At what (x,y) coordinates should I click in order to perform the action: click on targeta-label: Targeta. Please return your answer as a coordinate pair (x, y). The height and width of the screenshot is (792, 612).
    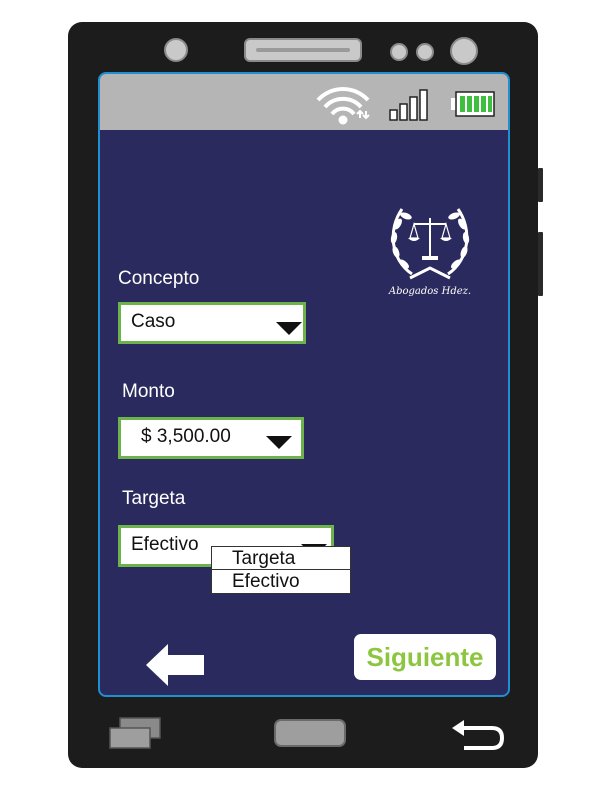
    Looking at the image, I should click on (154, 498).